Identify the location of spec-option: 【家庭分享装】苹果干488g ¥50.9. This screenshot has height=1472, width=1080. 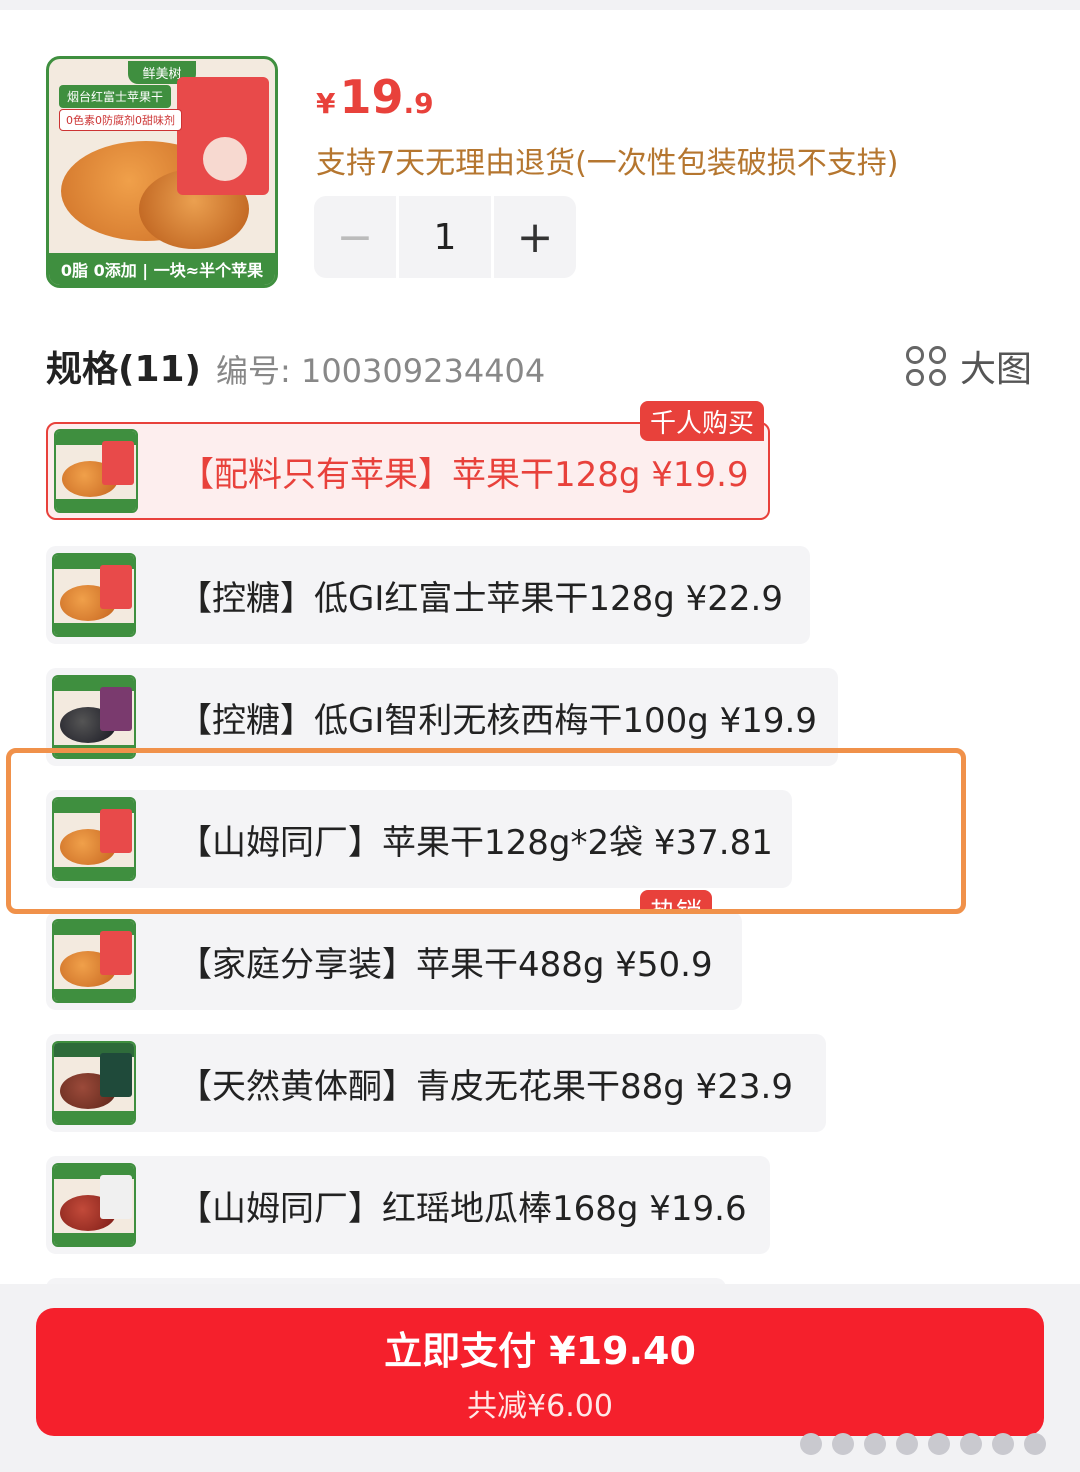
(394, 961).